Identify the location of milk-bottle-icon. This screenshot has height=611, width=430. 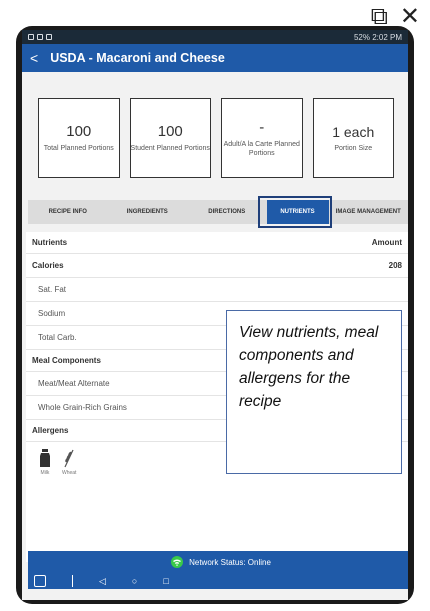
(45, 458).